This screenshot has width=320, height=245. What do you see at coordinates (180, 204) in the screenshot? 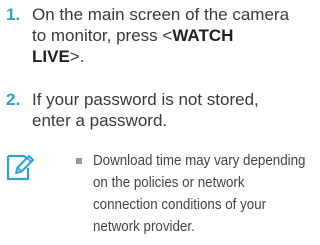
I see `note-line-3: connection conditions of your` at bounding box center [180, 204].